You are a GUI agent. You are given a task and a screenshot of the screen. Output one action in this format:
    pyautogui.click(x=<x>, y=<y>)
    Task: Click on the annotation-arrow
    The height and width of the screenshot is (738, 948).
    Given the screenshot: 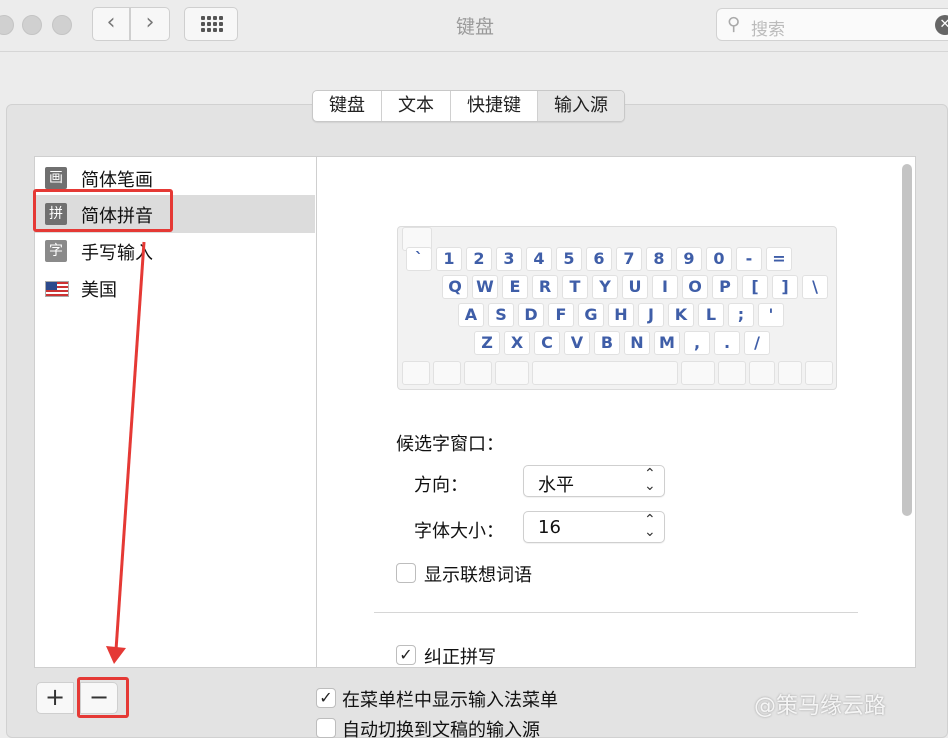 What is the action you would take?
    pyautogui.click(x=126, y=452)
    